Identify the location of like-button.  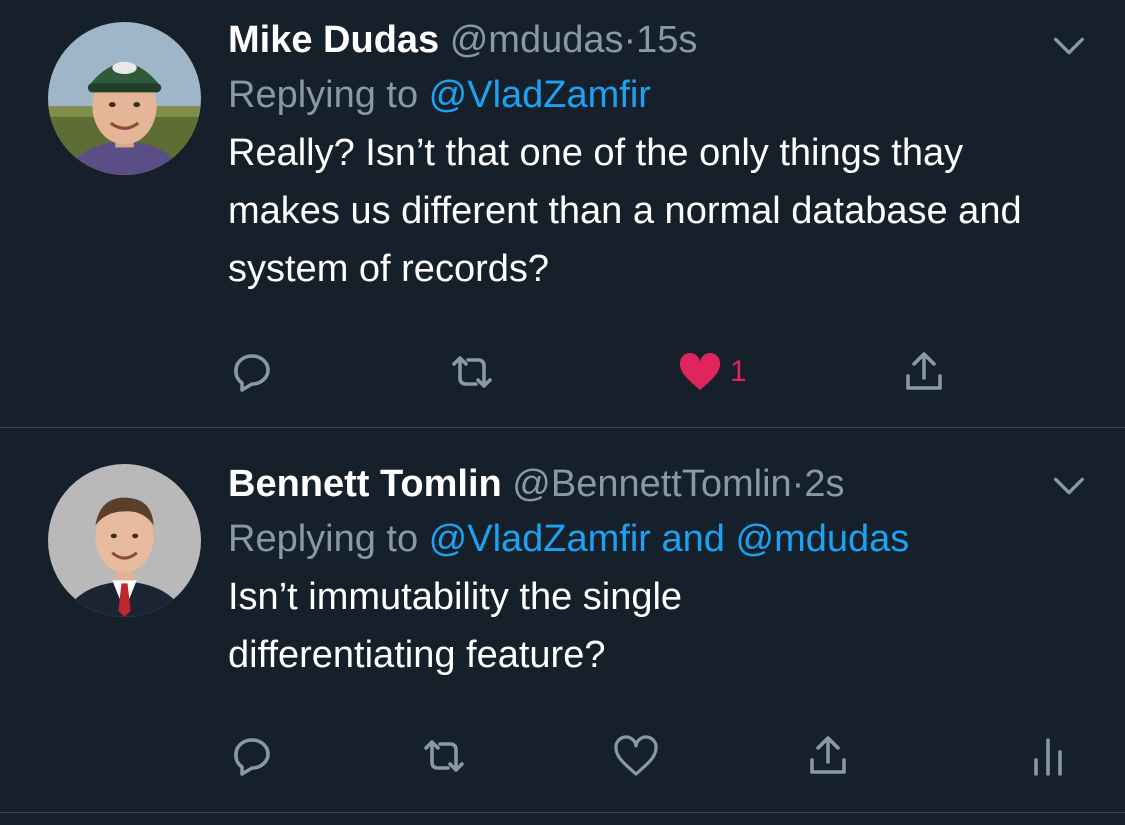
(636, 756).